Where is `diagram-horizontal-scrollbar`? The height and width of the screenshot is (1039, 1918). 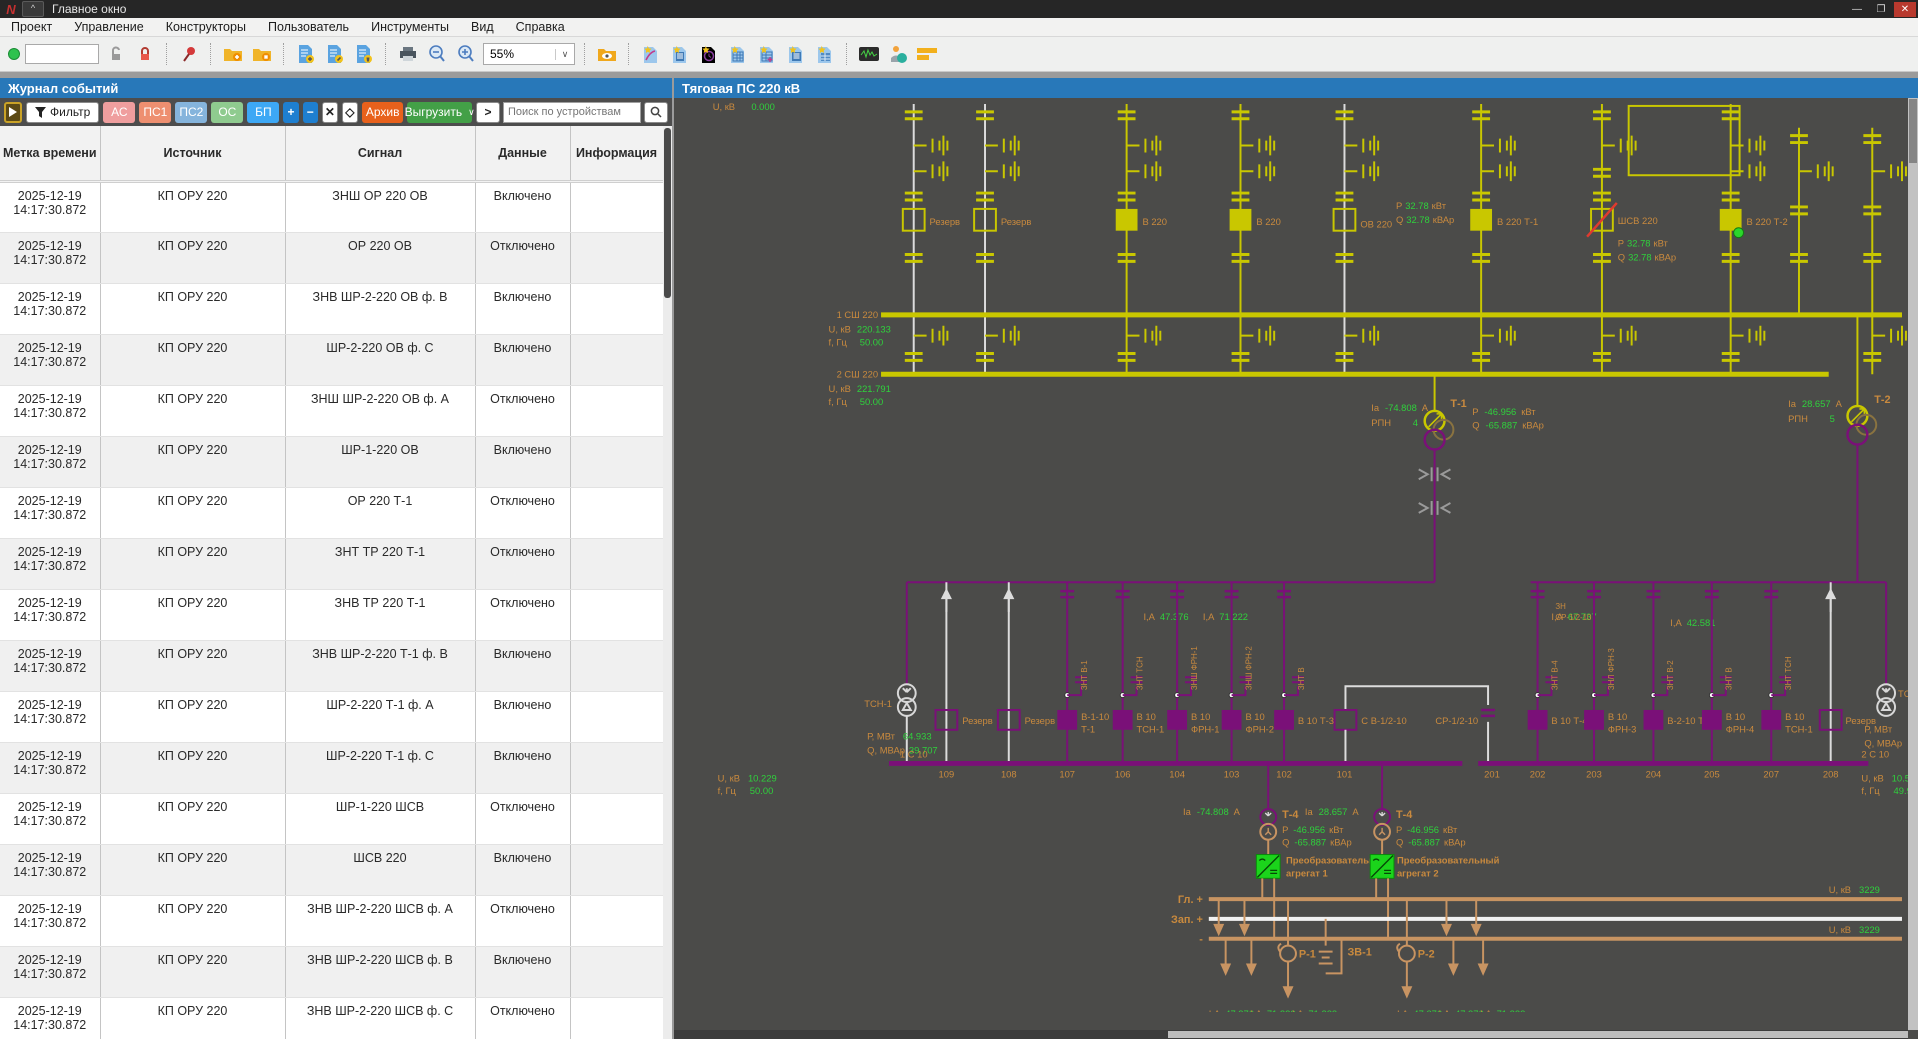 diagram-horizontal-scrollbar is located at coordinates (1291, 1034).